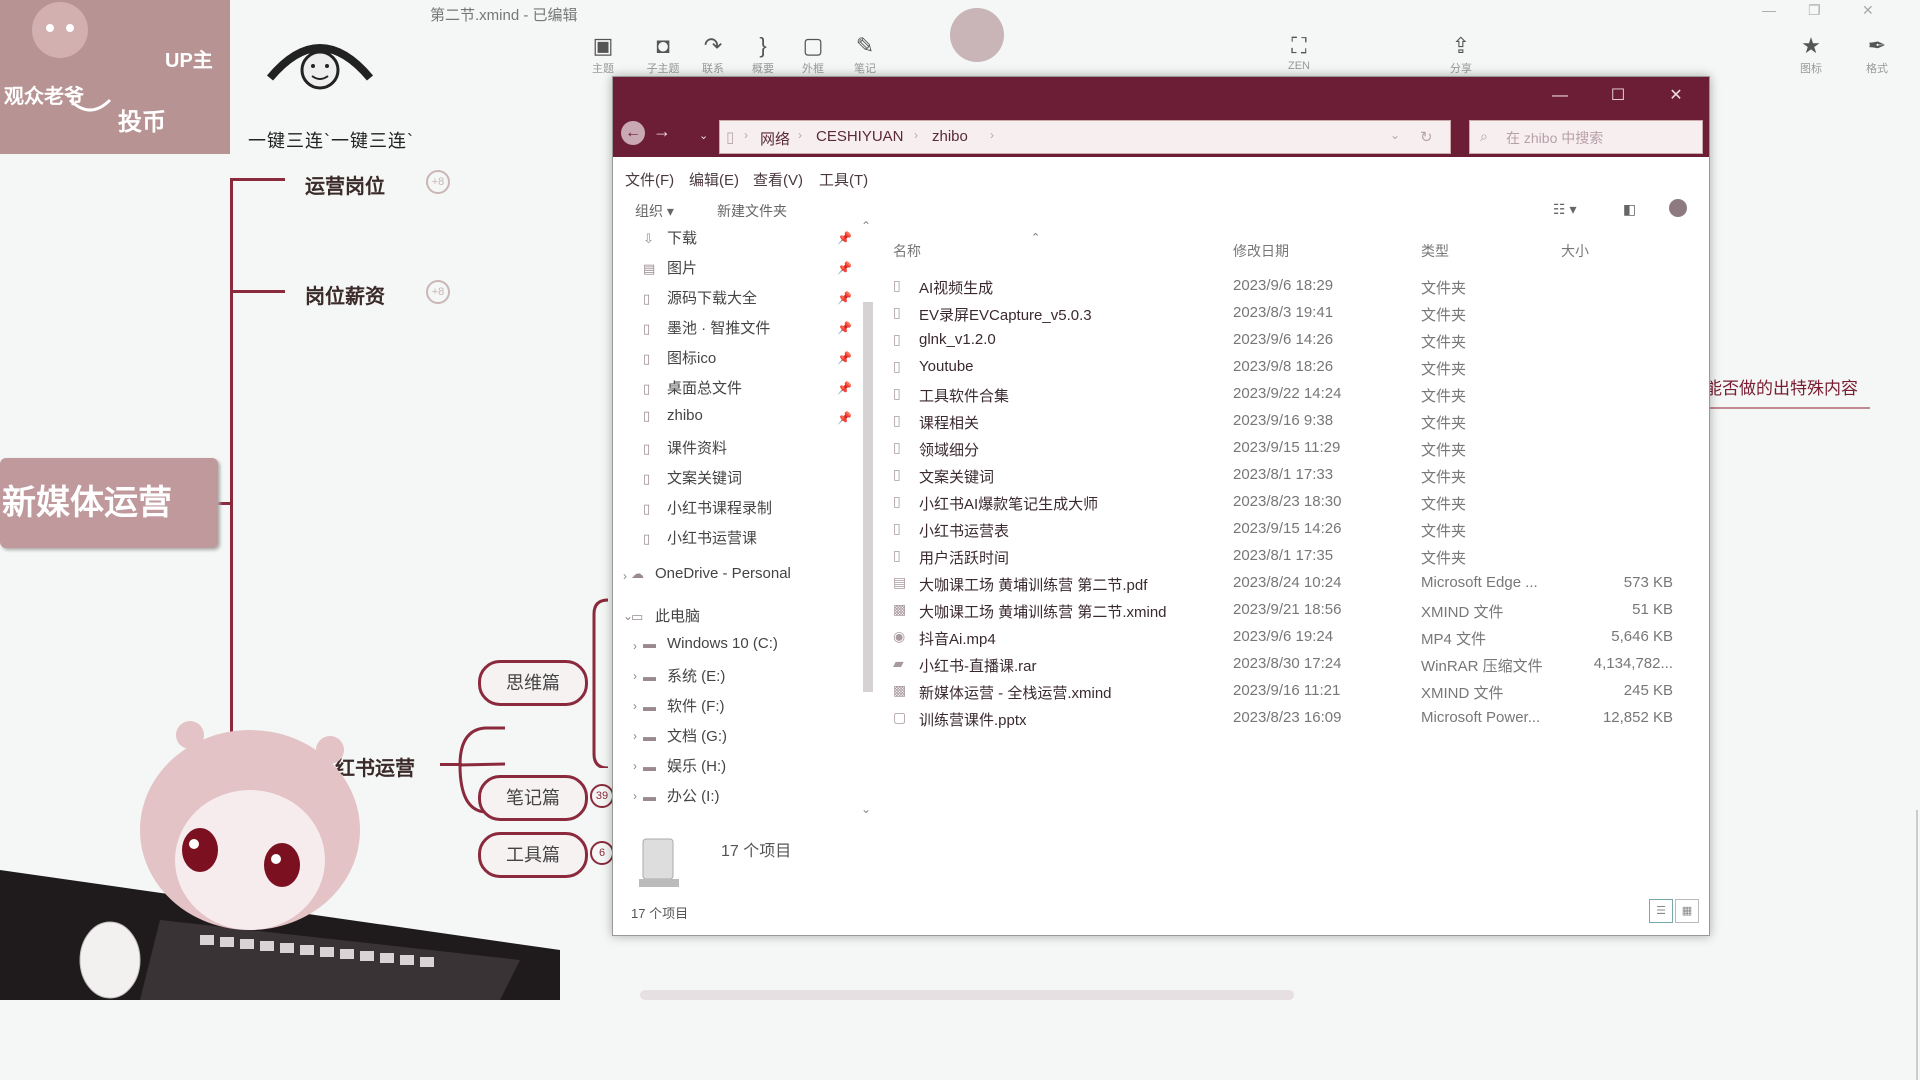  Describe the element at coordinates (711, 579) in the screenshot. I see `nav-onedrive: ☁ OneDrive - Personal` at that location.